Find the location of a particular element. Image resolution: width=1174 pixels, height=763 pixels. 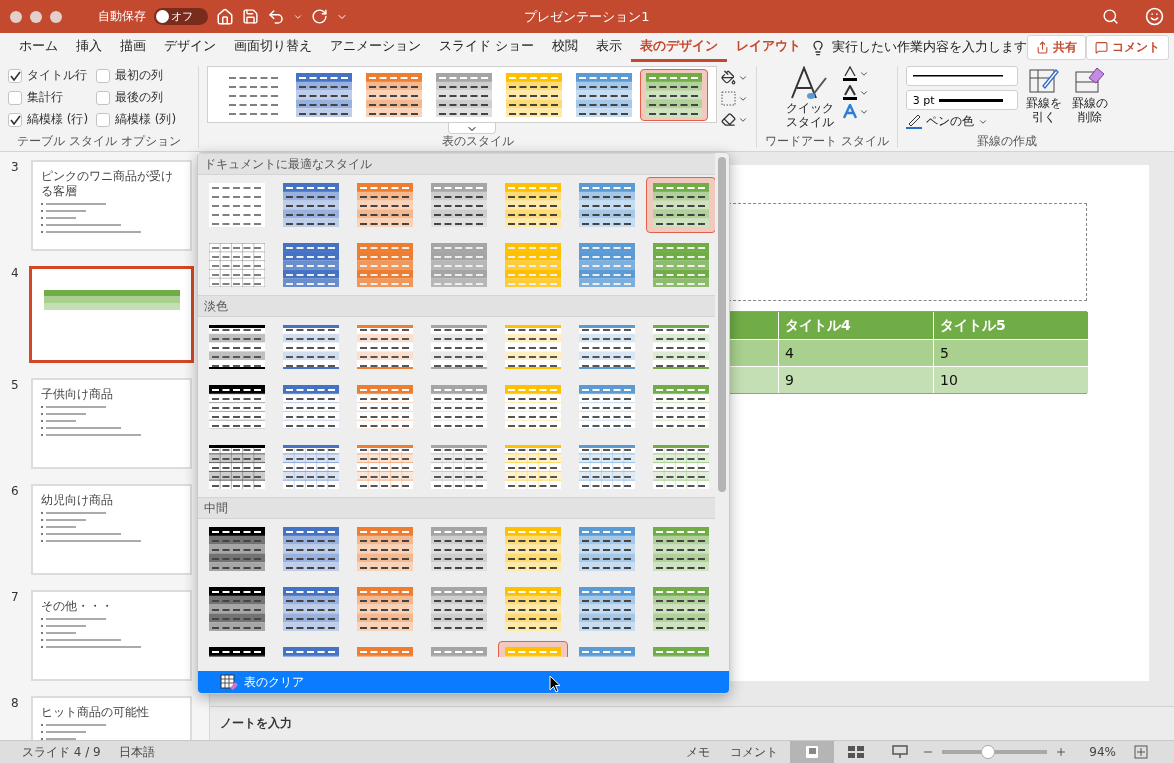

slide-number: 7 is located at coordinates (15, 598).